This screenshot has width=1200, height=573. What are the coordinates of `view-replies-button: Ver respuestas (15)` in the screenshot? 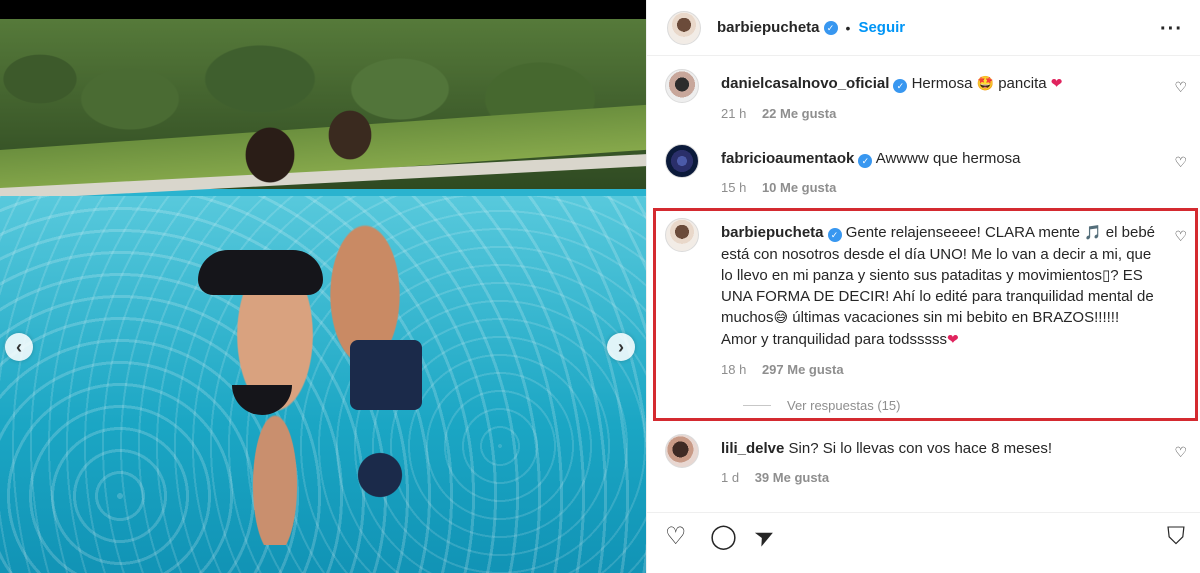 It's located at (821, 405).